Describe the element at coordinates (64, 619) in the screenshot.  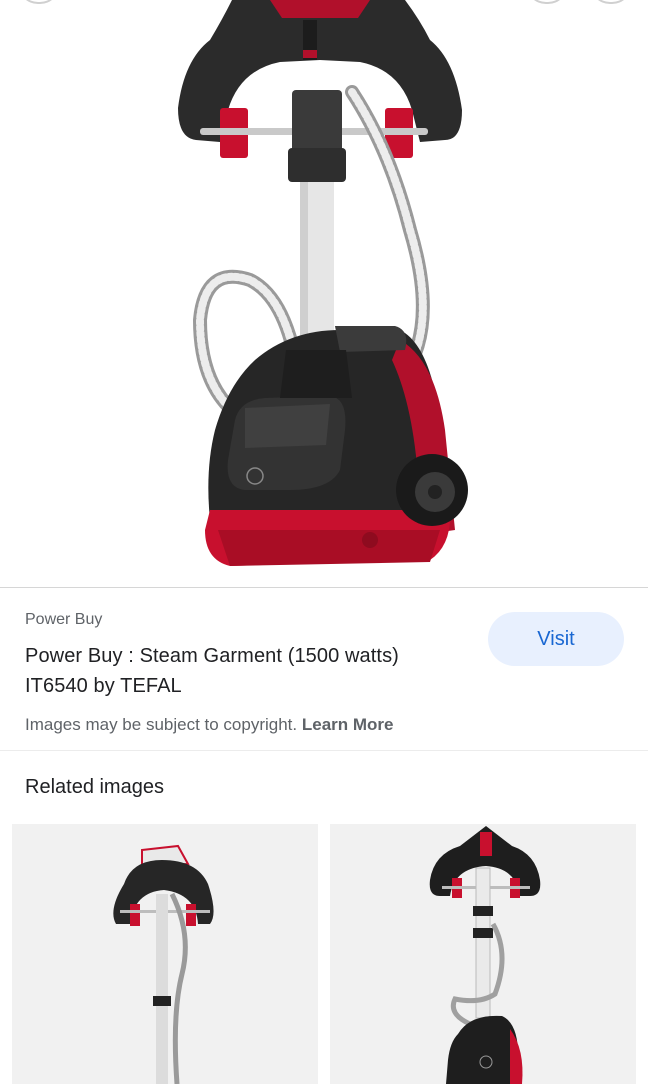
I see `source-name: Power Buy` at that location.